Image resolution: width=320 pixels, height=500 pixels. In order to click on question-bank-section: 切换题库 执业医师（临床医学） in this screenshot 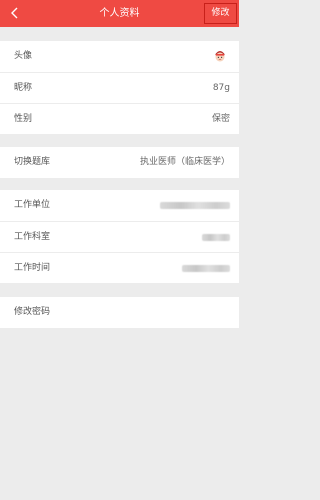, I will do `click(119, 162)`.